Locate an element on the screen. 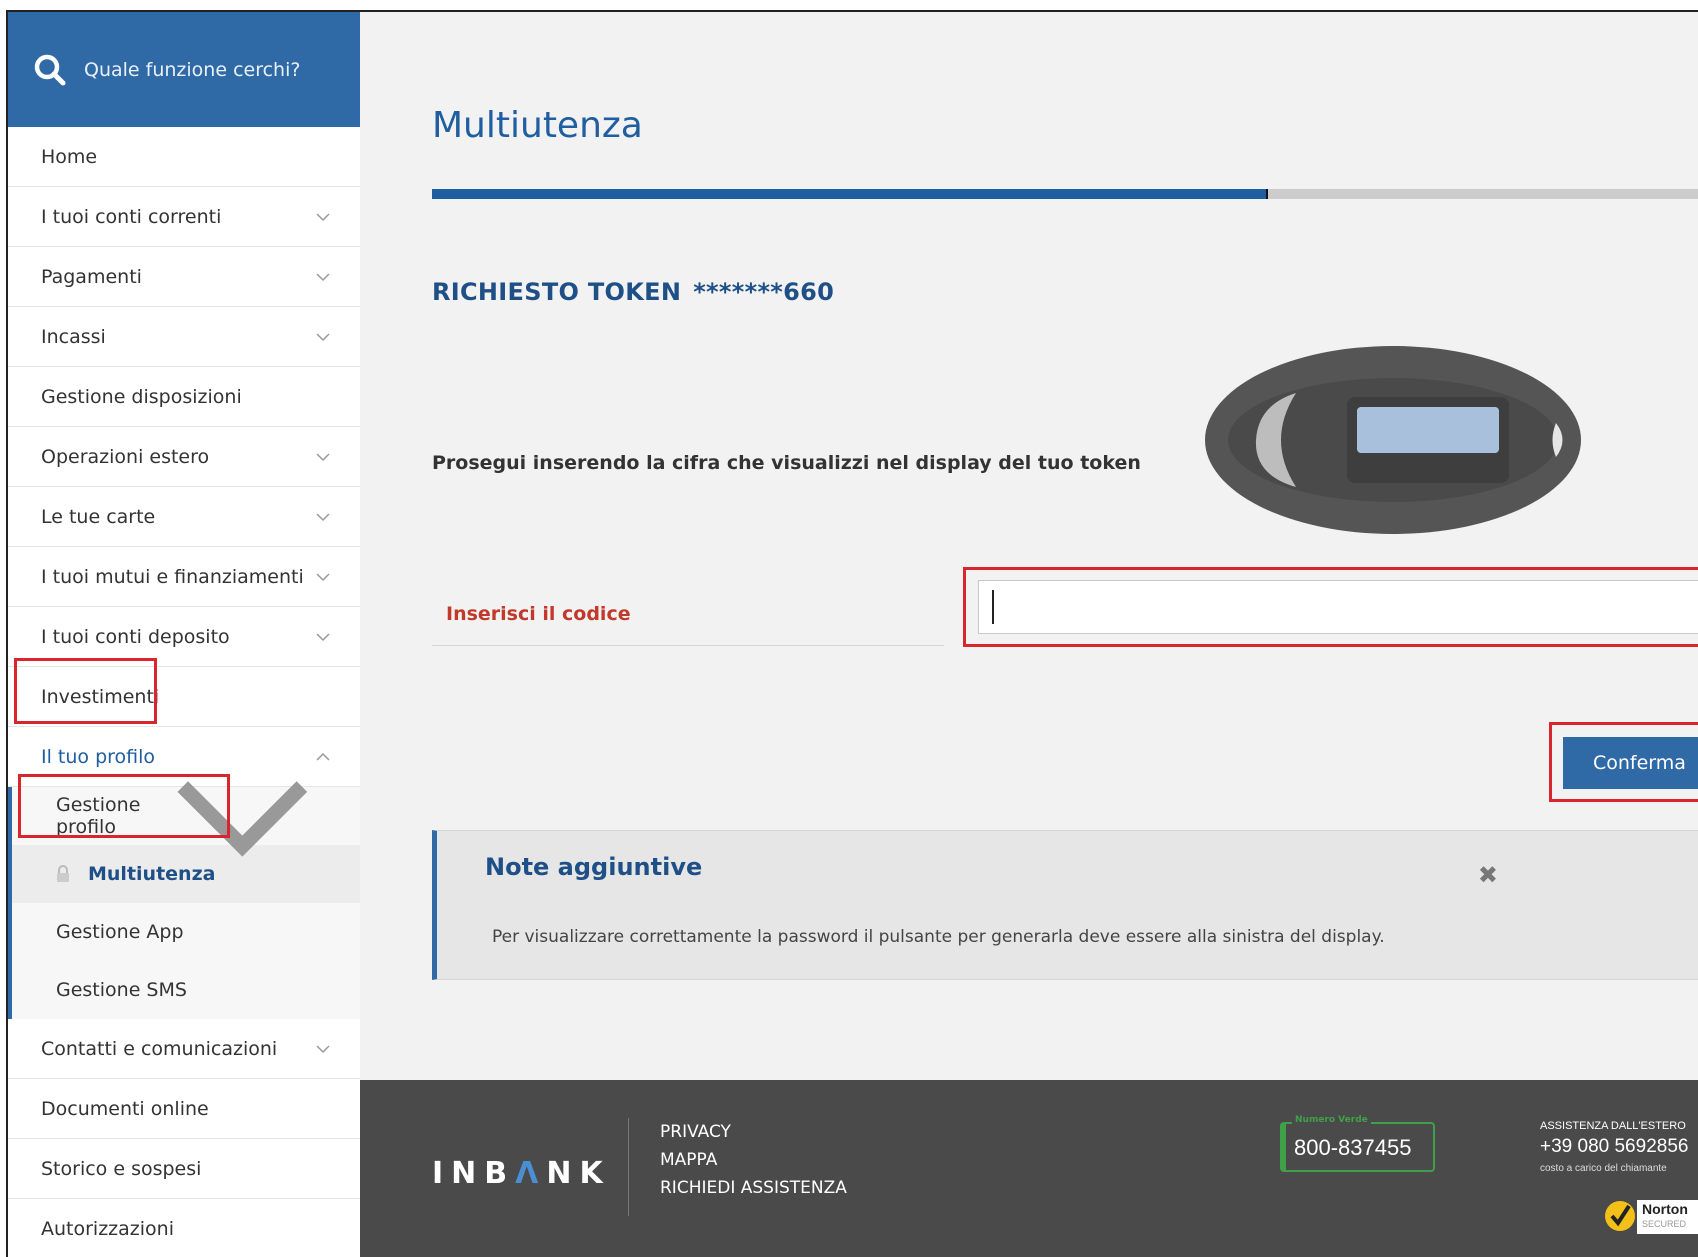  sidebar-item-i-tuoi-mutui-e-finanziamenti: I tuoi mutui e finanziamenti is located at coordinates (184, 577).